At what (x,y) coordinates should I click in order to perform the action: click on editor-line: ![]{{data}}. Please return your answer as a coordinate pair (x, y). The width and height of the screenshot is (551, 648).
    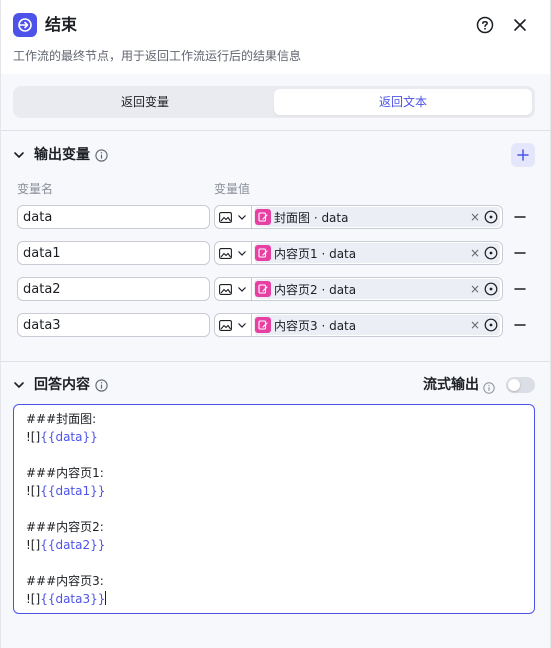
    Looking at the image, I should click on (62, 437).